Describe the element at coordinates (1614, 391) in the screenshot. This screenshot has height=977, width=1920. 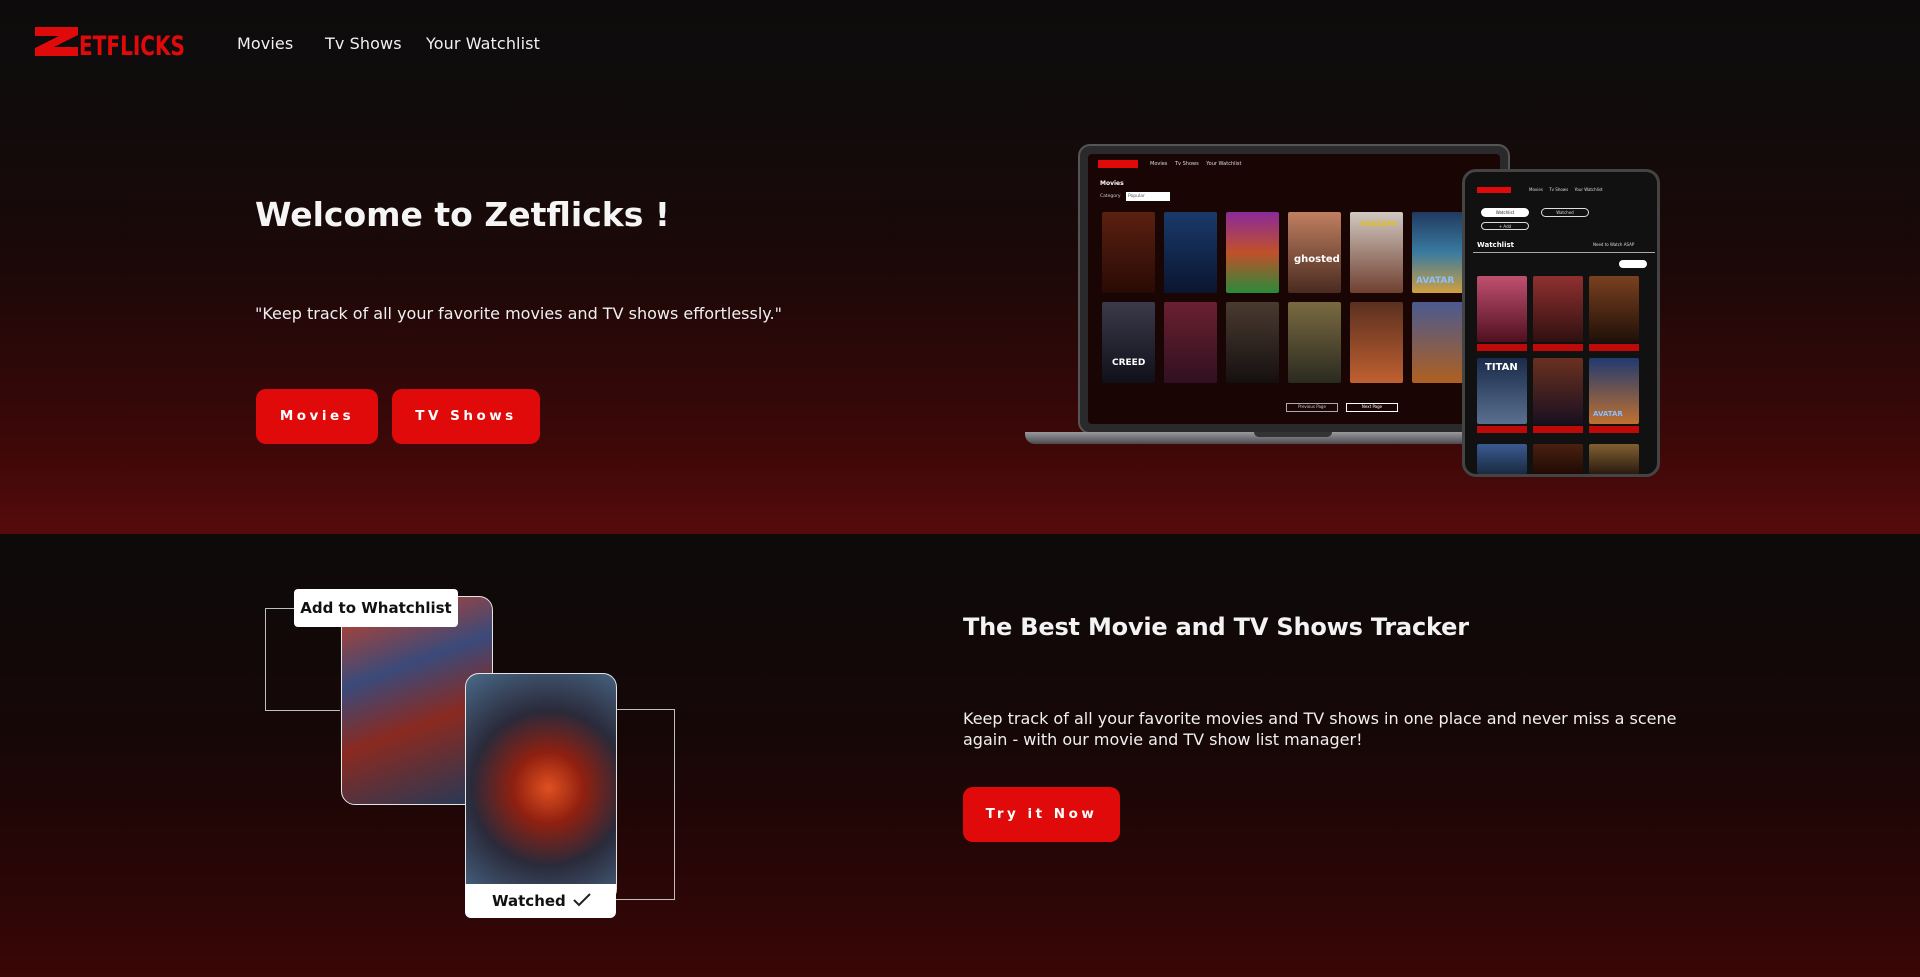
I see `tablet-poster: AVATAR` at that location.